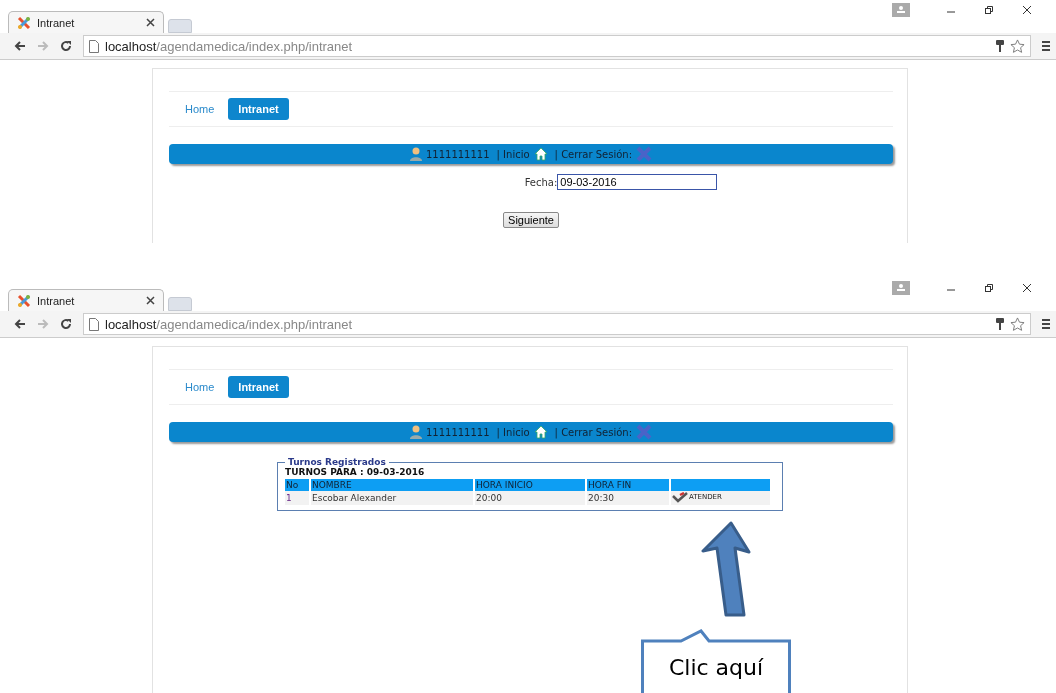  I want to click on table-cell: 20:30, so click(628, 498).